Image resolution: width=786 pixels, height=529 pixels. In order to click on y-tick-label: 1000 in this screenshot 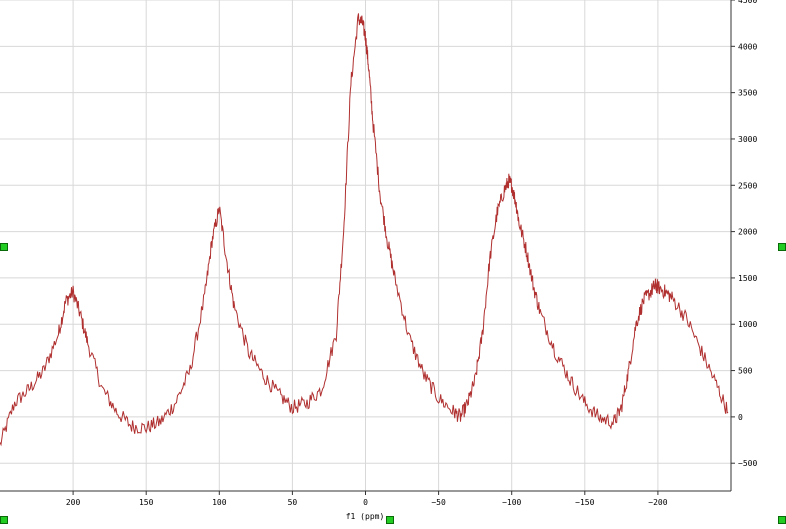, I will do `click(747, 324)`.